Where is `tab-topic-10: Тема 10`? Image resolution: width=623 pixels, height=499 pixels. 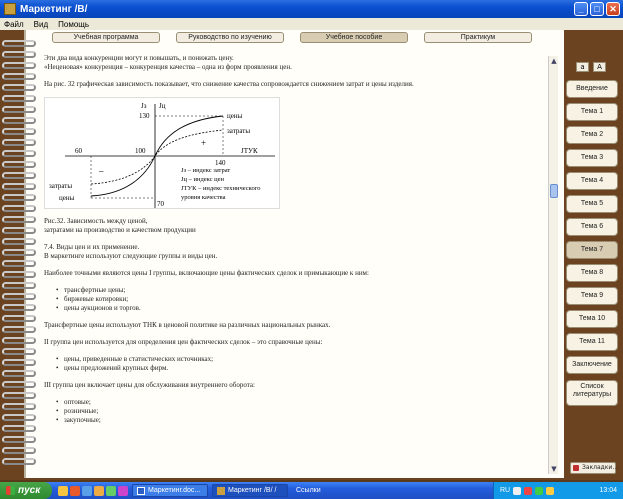 tab-topic-10: Тема 10 is located at coordinates (592, 319).